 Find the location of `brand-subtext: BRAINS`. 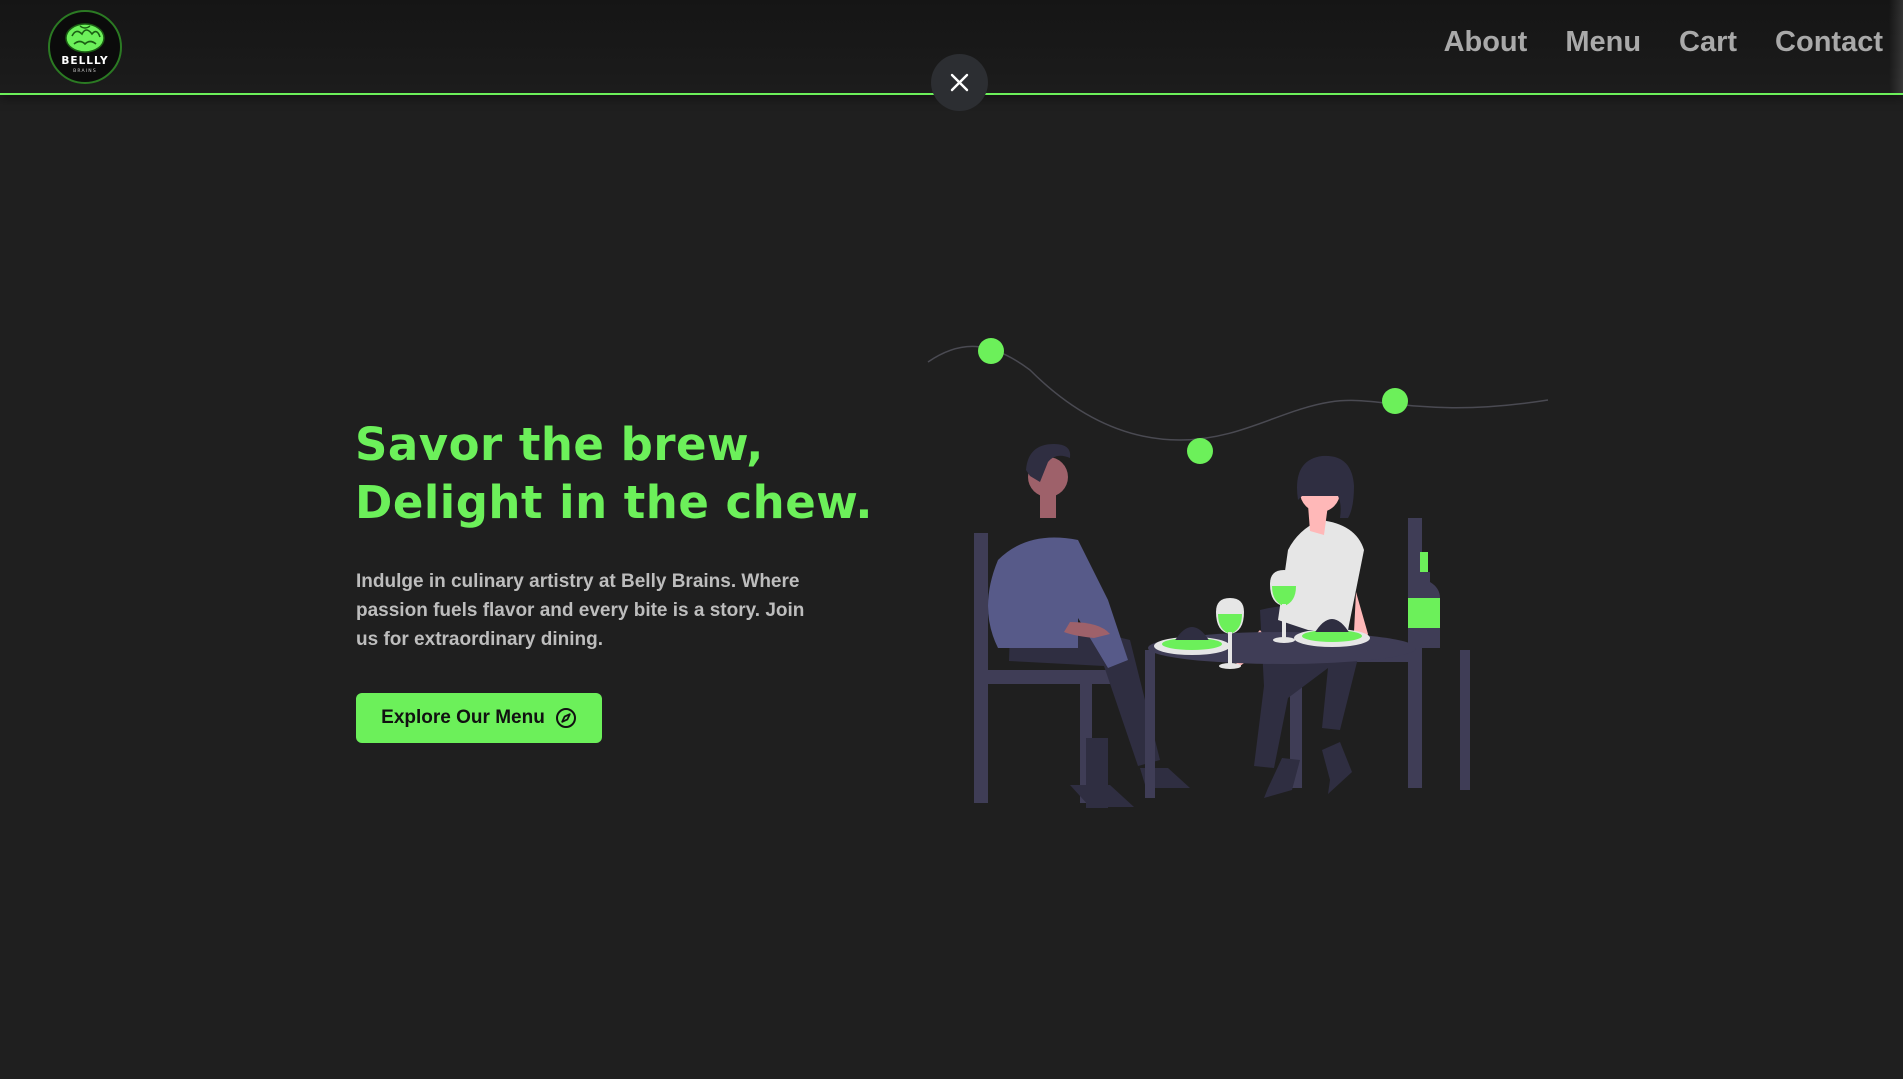

brand-subtext: BRAINS is located at coordinates (85, 71).